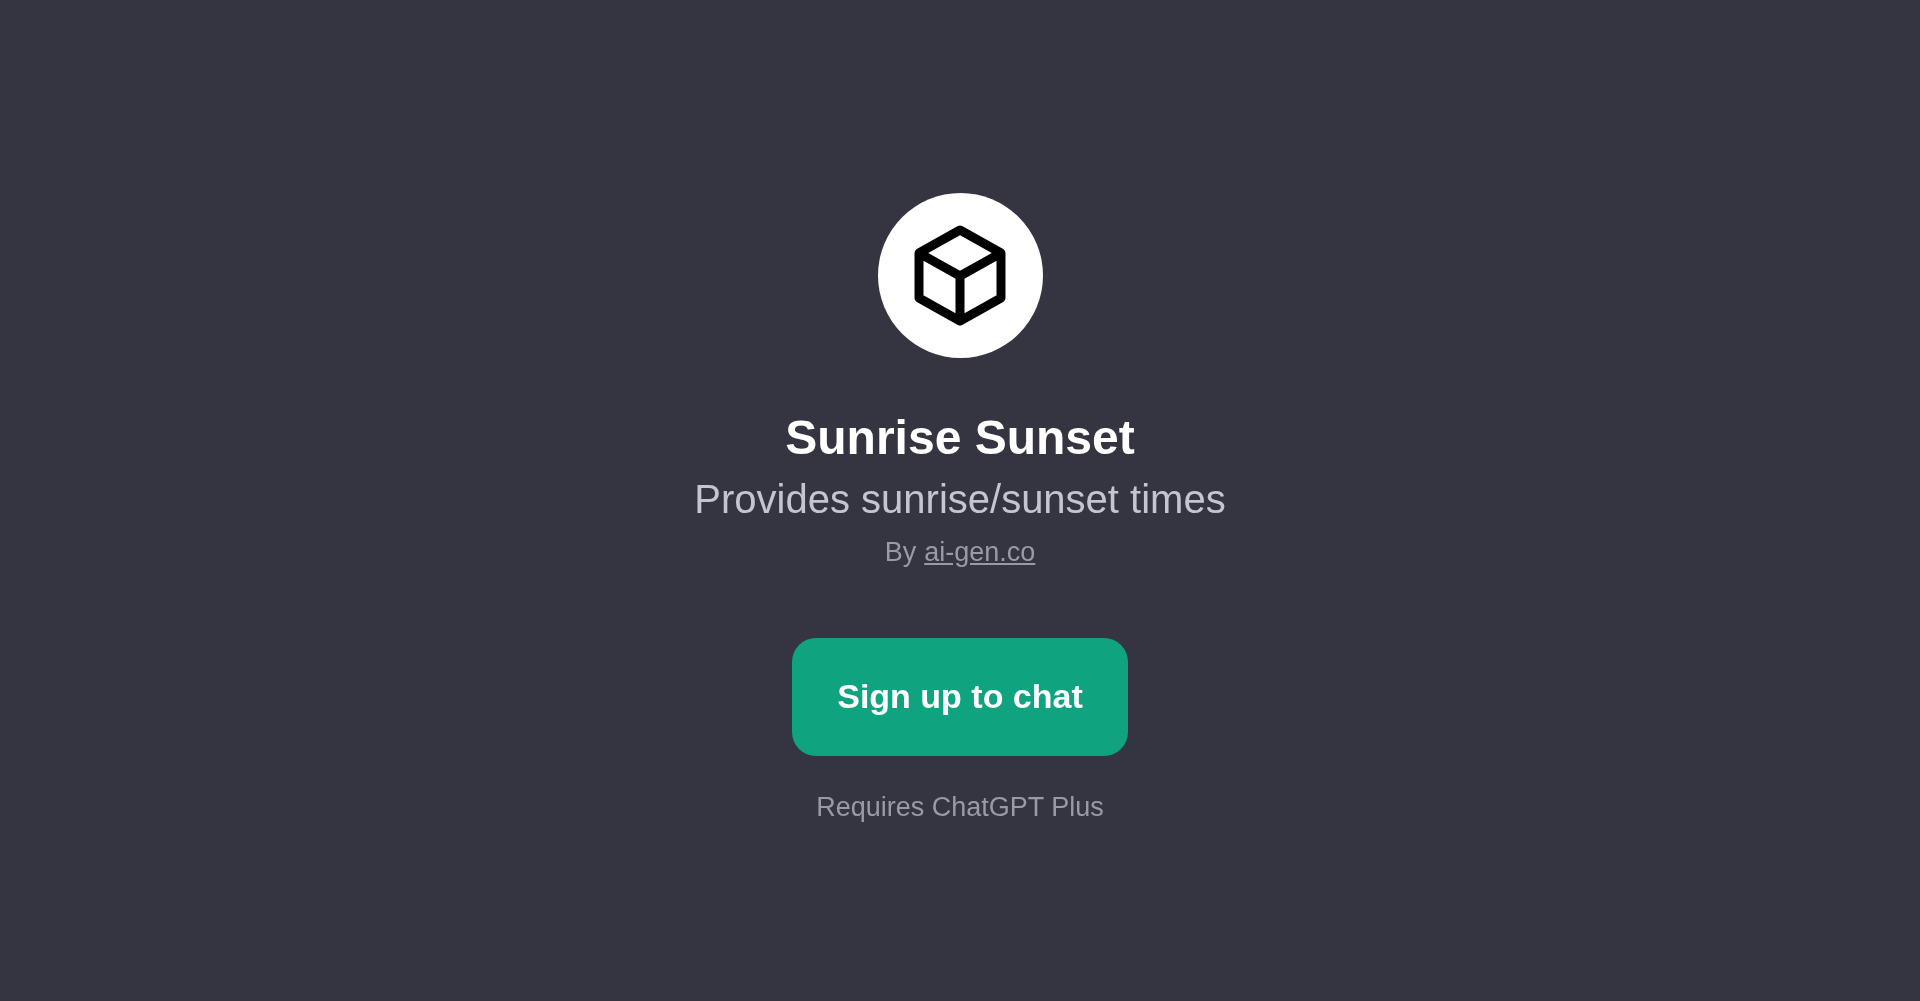 The width and height of the screenshot is (1920, 1001). I want to click on by-label: By, so click(900, 552).